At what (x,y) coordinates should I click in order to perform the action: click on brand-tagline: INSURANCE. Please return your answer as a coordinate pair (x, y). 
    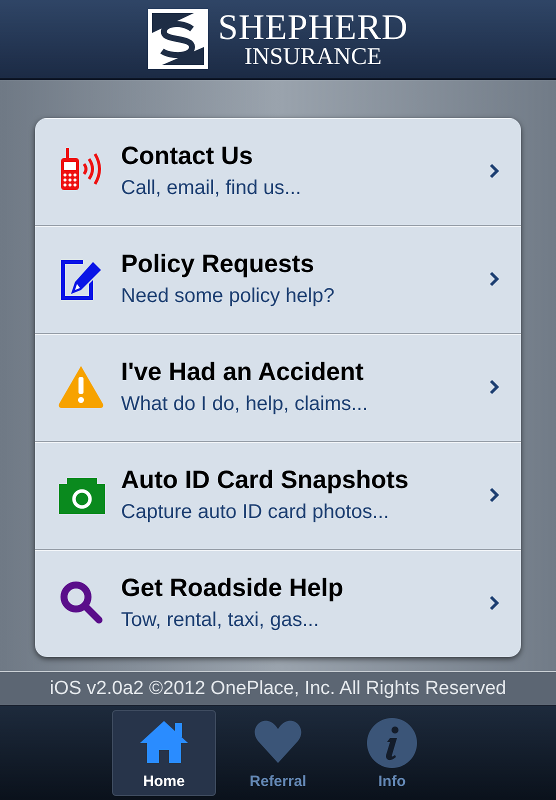
    Looking at the image, I should click on (313, 56).